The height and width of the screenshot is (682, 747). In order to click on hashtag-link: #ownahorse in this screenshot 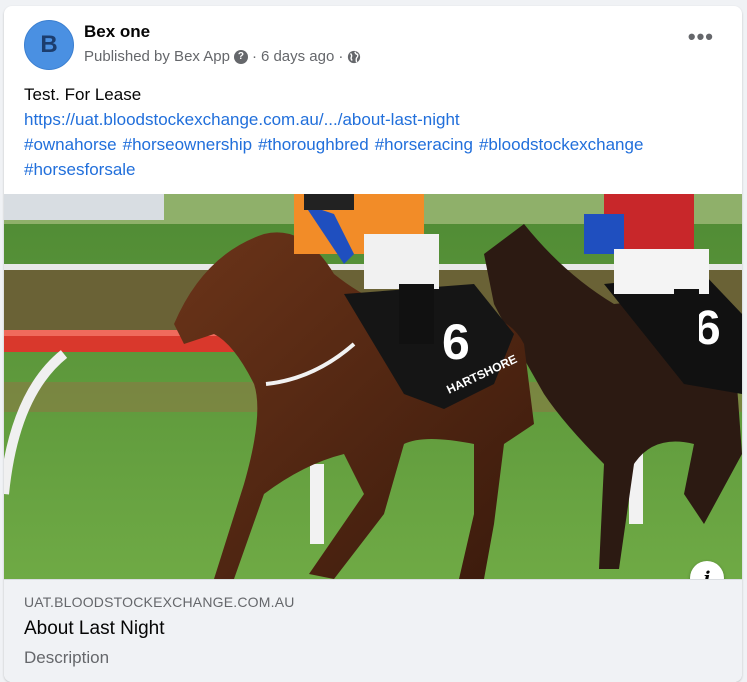, I will do `click(70, 144)`.